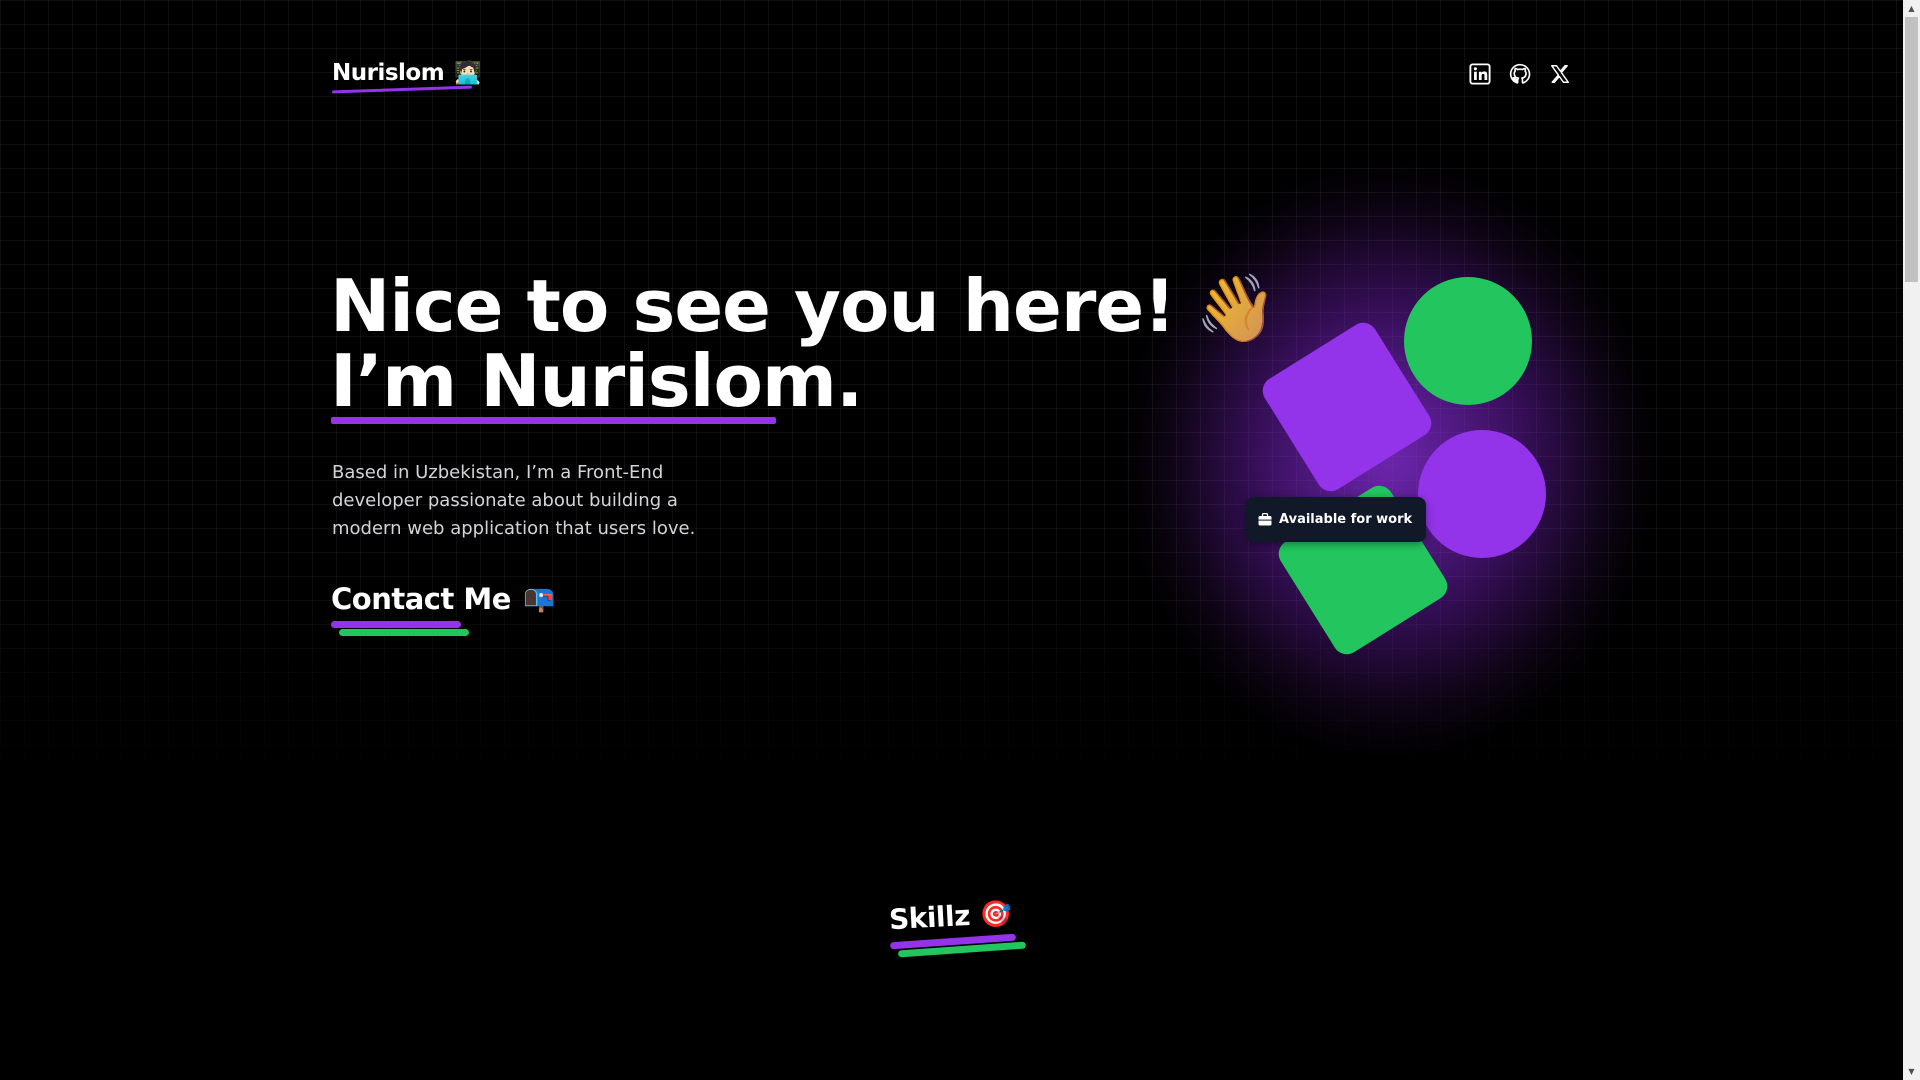  What do you see at coordinates (1390, 460) in the screenshot?
I see `purple-glow` at bounding box center [1390, 460].